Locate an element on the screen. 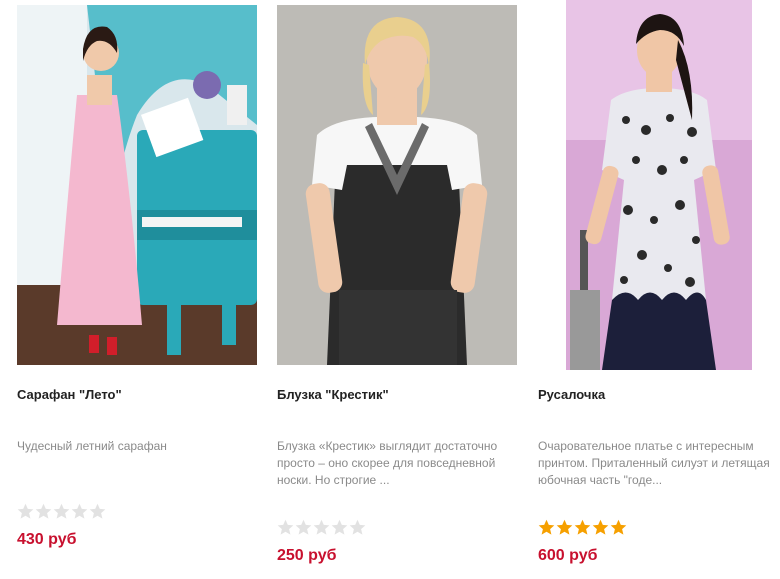 The height and width of the screenshot is (579, 780). product-price: 430 руб is located at coordinates (47, 539).